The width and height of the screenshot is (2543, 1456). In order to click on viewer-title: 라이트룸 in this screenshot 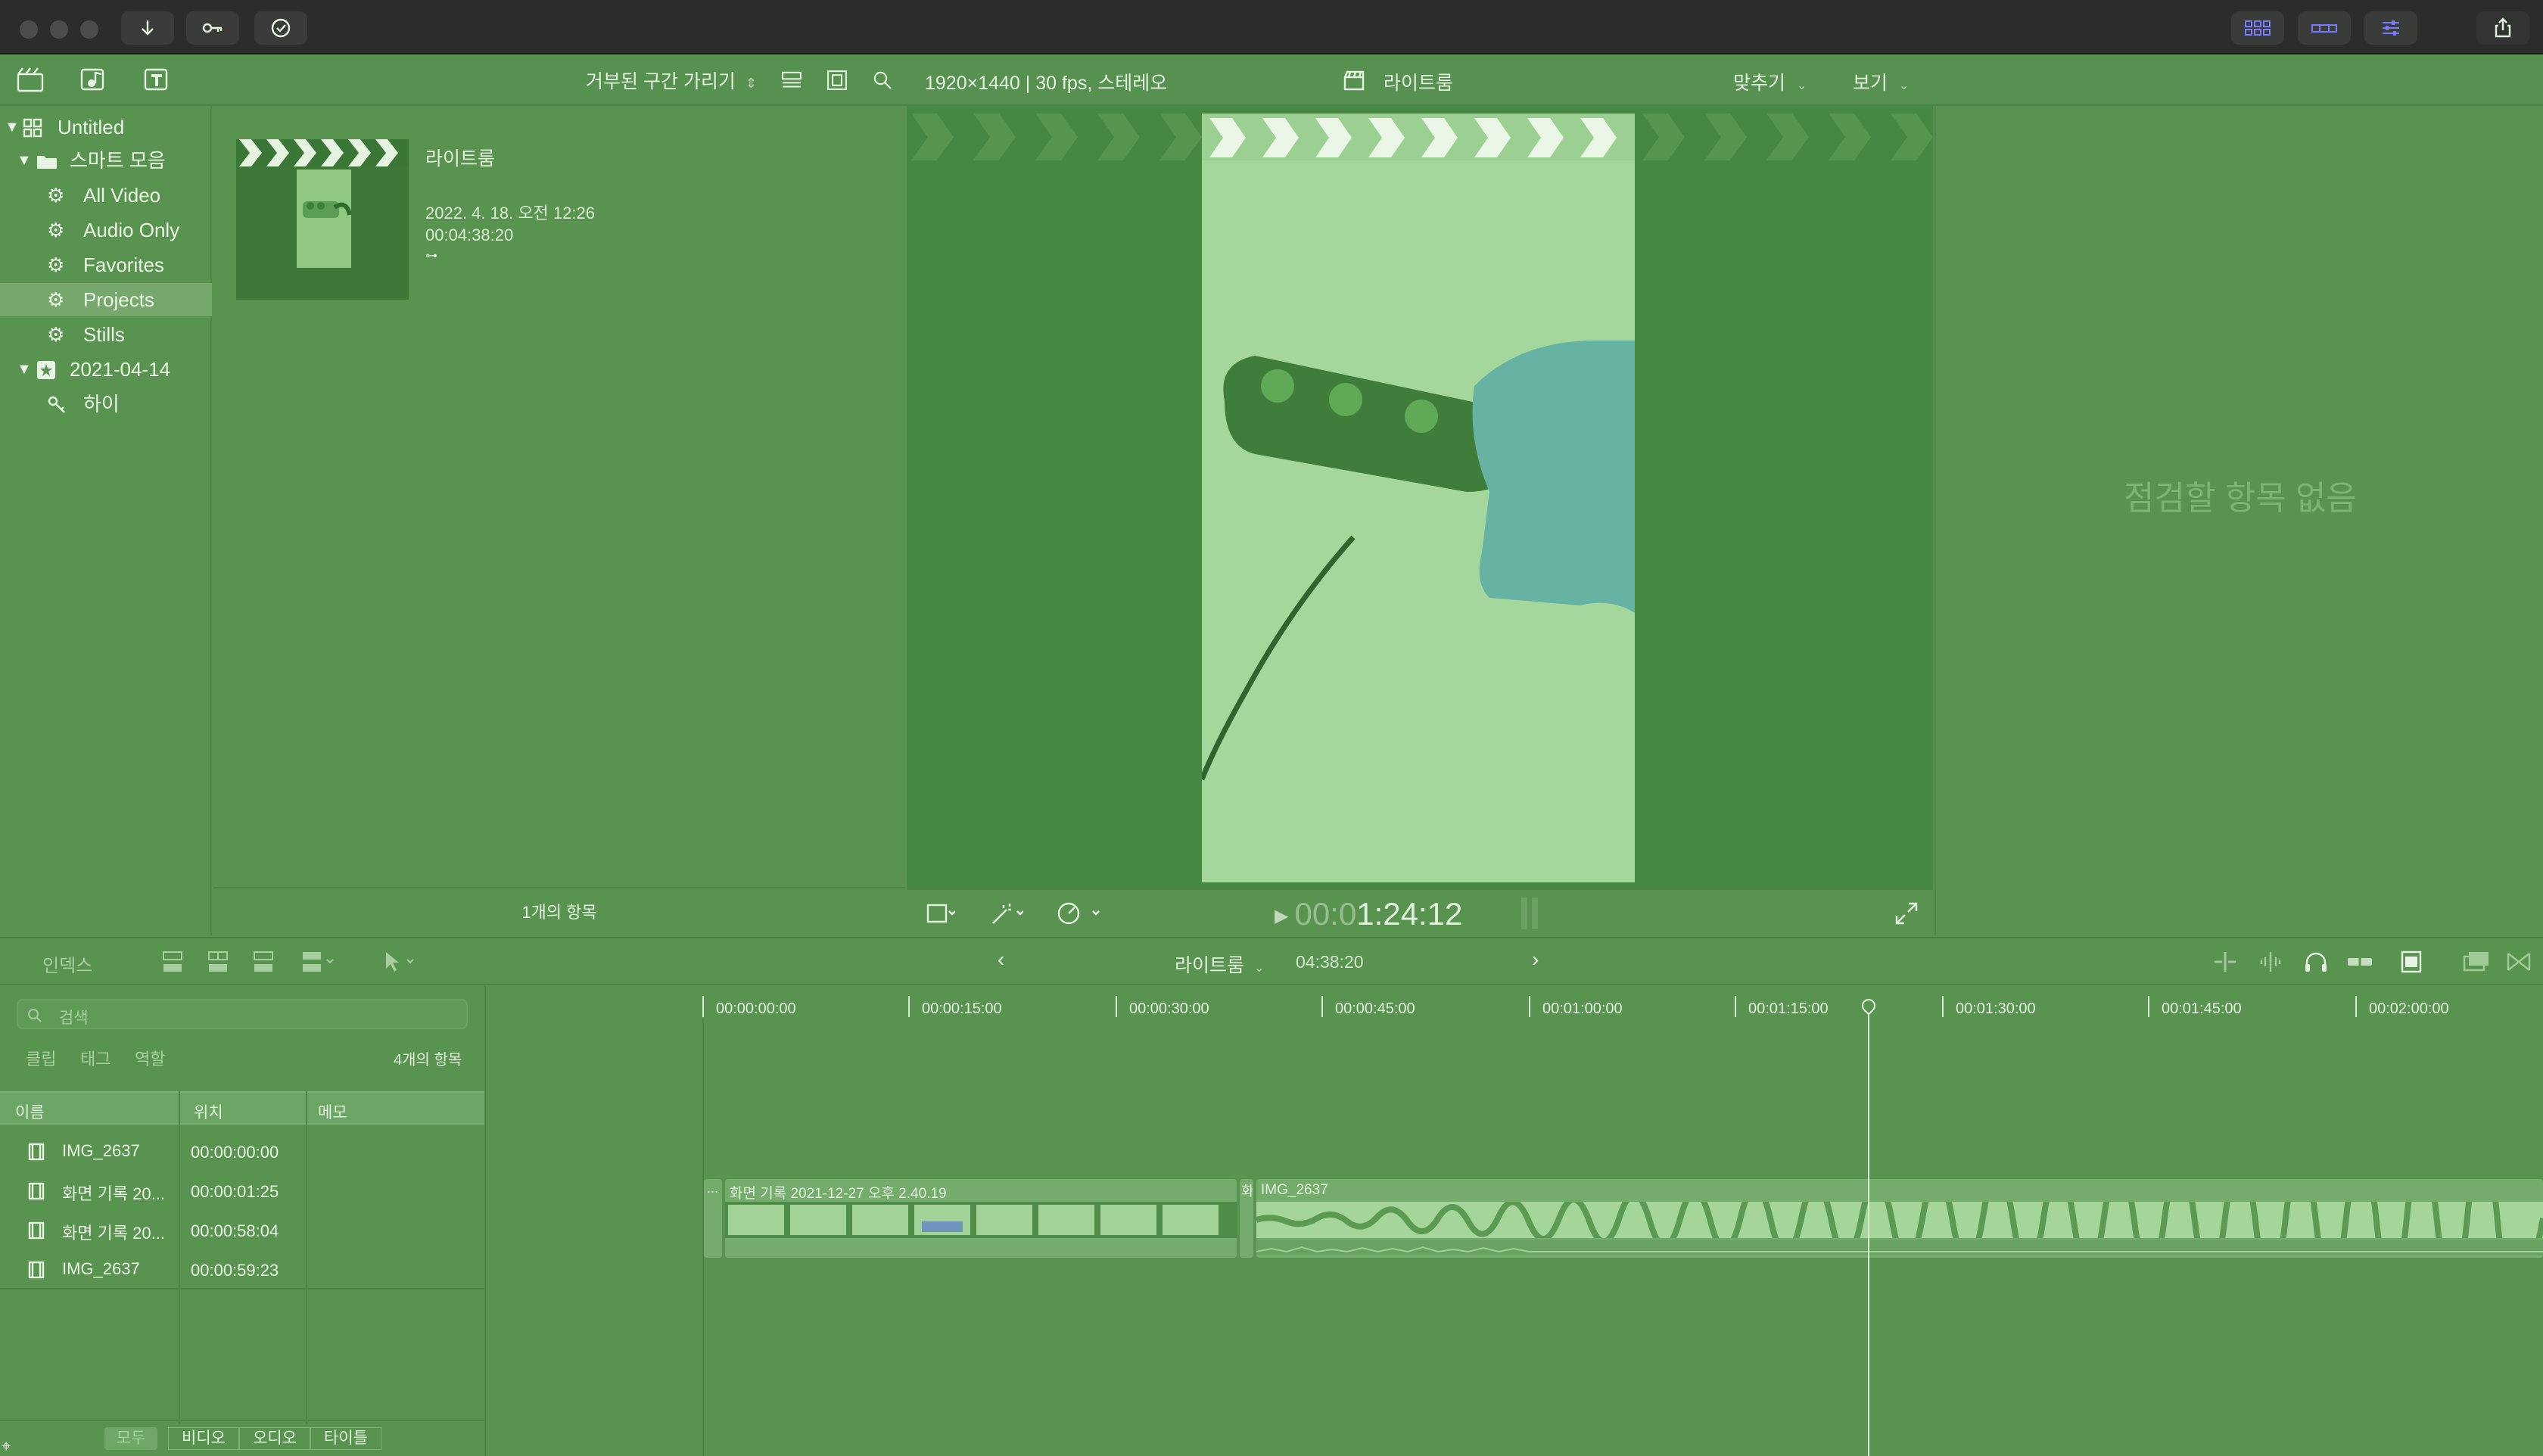, I will do `click(1419, 83)`.